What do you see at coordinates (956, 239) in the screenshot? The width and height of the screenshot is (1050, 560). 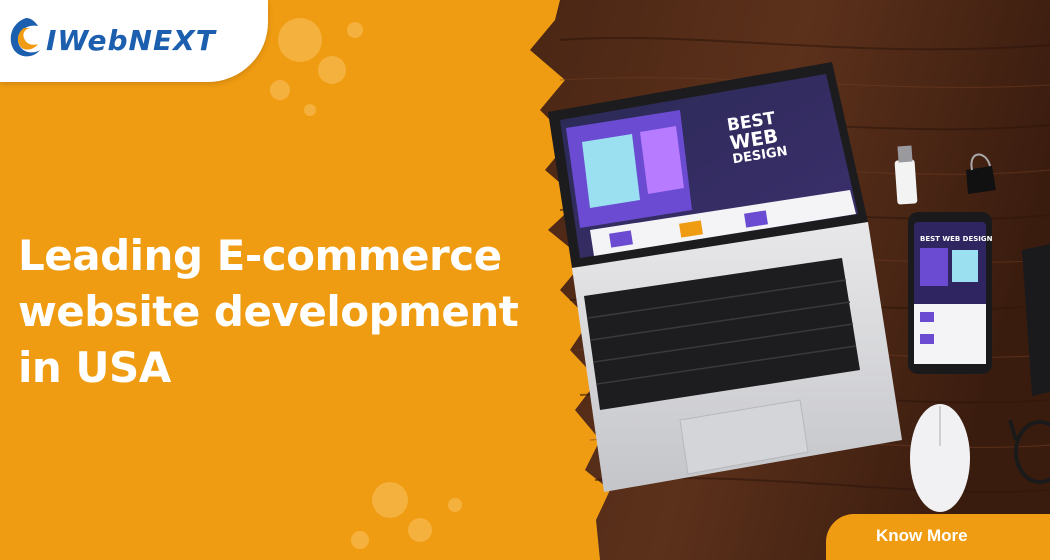 I see `phone-screen-heading: BEST WEB DESIGN` at bounding box center [956, 239].